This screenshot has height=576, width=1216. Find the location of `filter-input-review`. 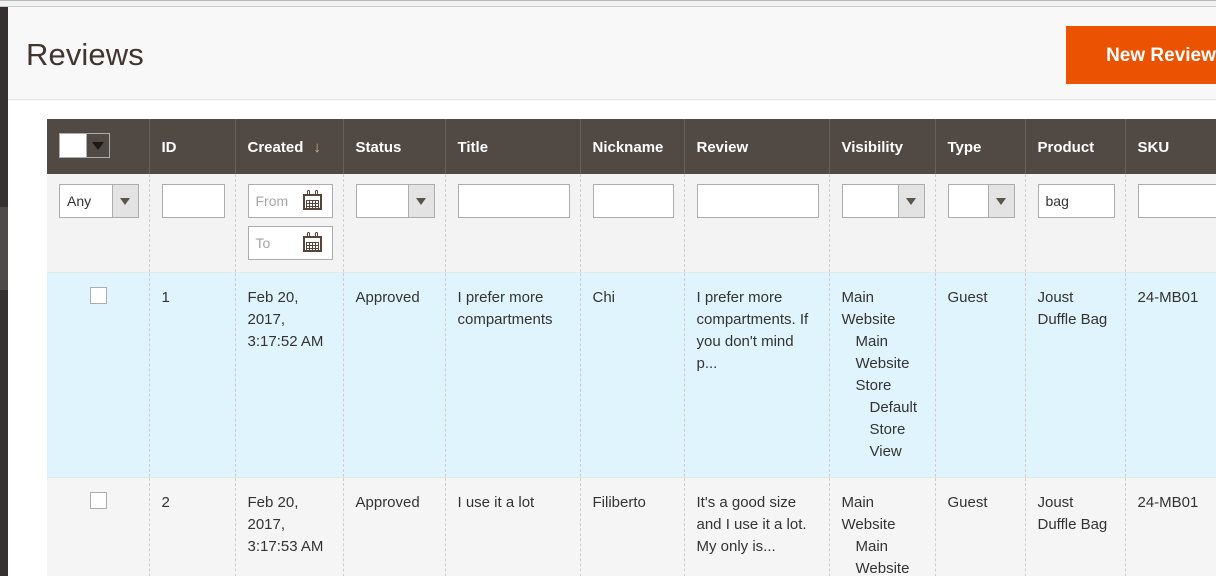

filter-input-review is located at coordinates (757, 201).